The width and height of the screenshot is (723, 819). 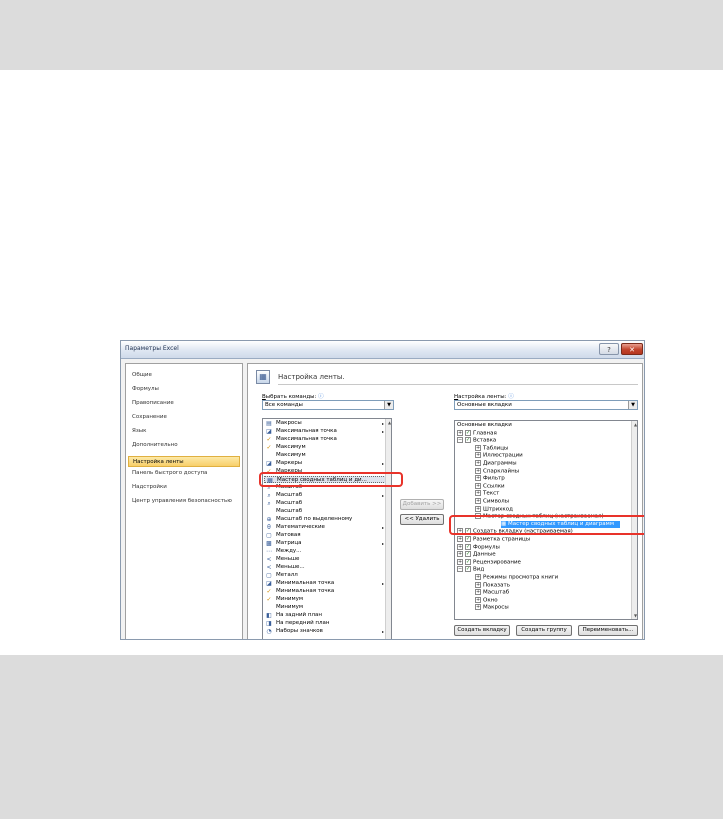 What do you see at coordinates (490, 478) in the screenshot?
I see `ribbon-tree-item: + Фильтр` at bounding box center [490, 478].